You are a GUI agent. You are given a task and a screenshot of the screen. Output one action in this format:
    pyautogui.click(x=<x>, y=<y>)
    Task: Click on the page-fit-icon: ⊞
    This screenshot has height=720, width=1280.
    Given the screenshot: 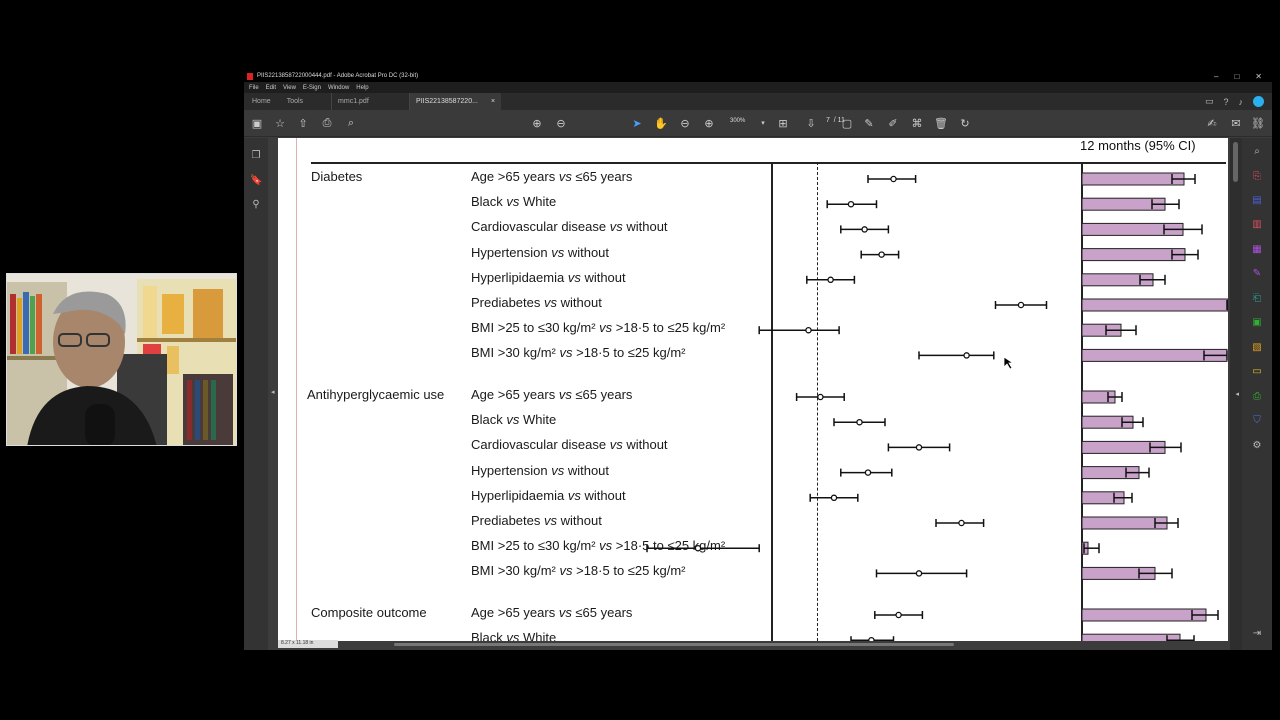 What is the action you would take?
    pyautogui.click(x=783, y=123)
    